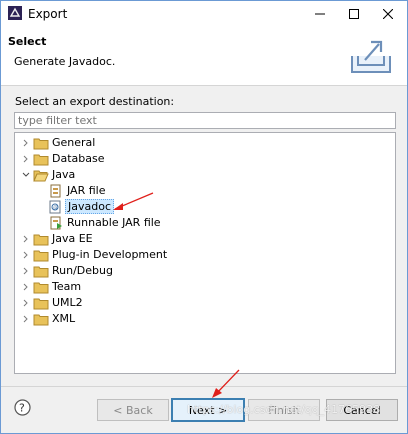  Describe the element at coordinates (204, 223) in the screenshot. I see `tree-item-runnable-jar: Runnable JAR file` at that location.